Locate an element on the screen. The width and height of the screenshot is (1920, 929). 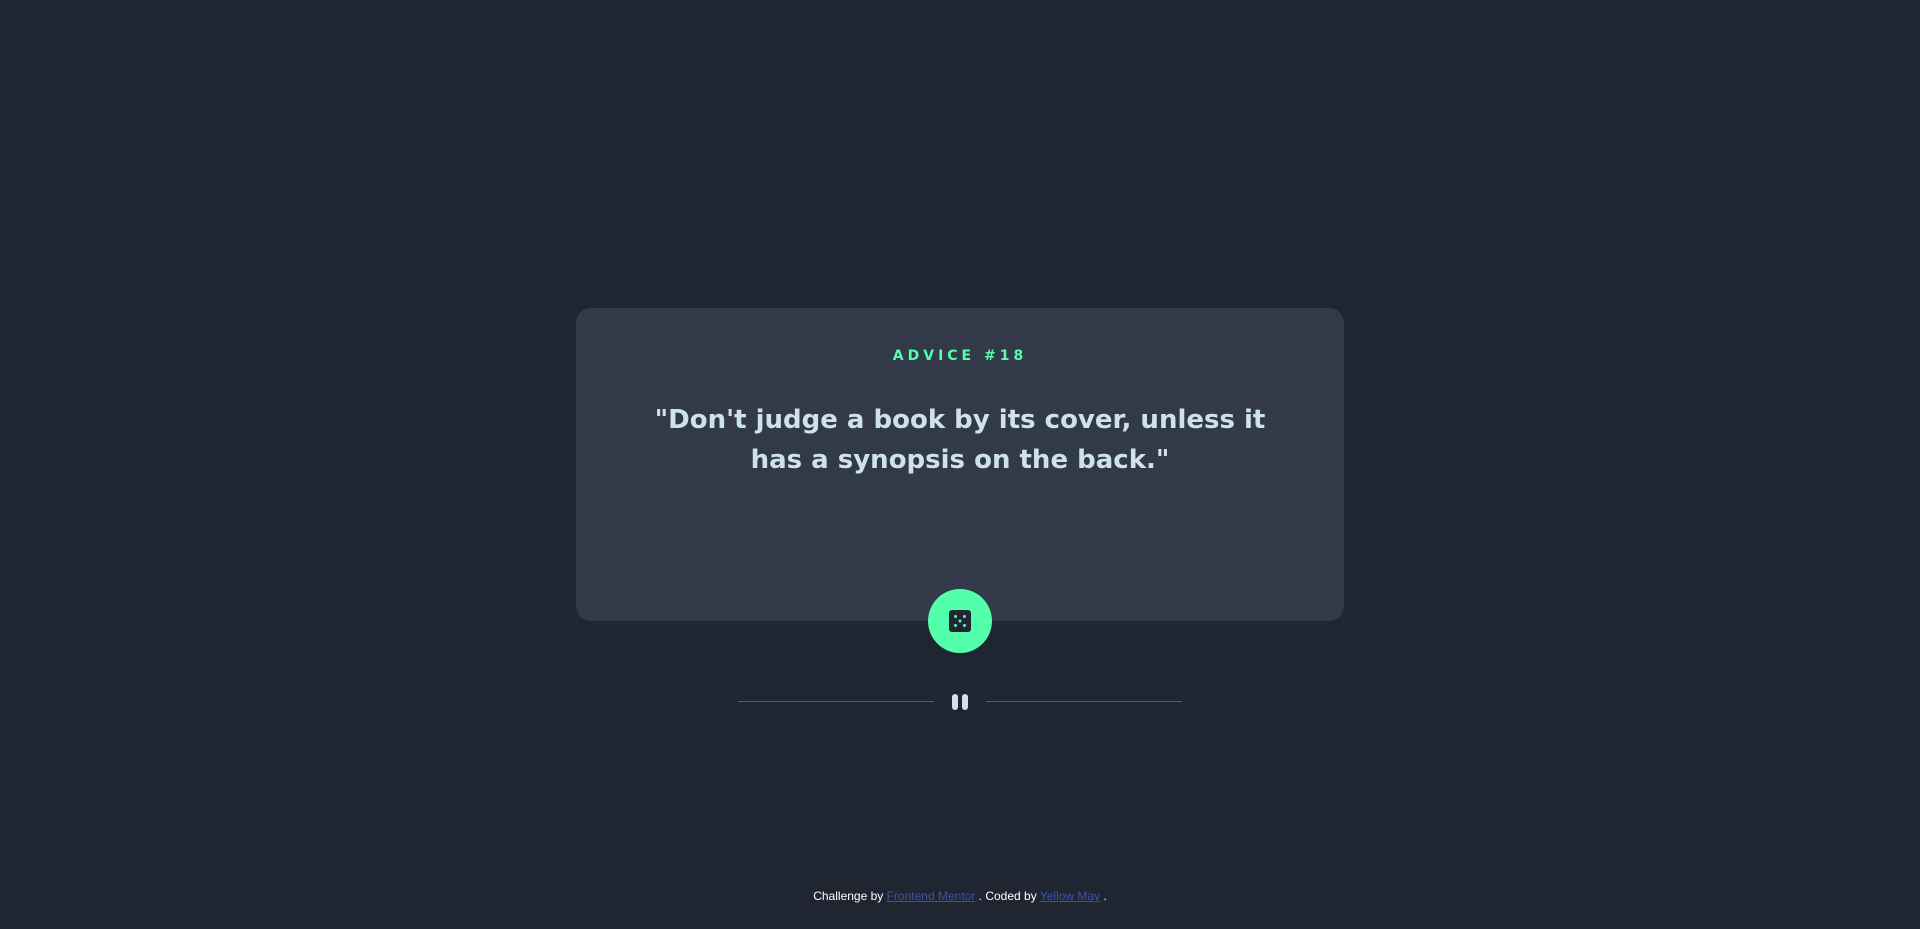
dice-icon is located at coordinates (960, 621).